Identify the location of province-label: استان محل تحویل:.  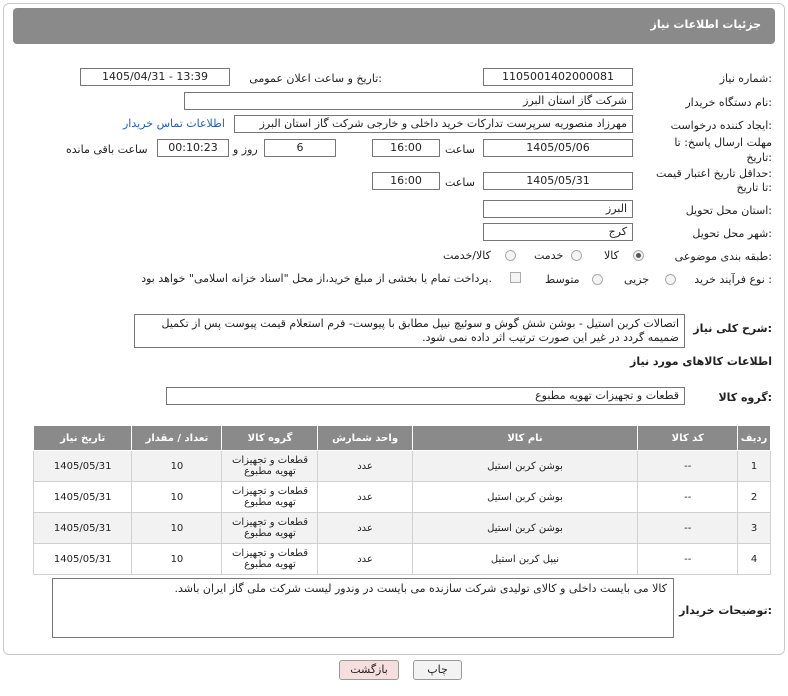
(728, 210).